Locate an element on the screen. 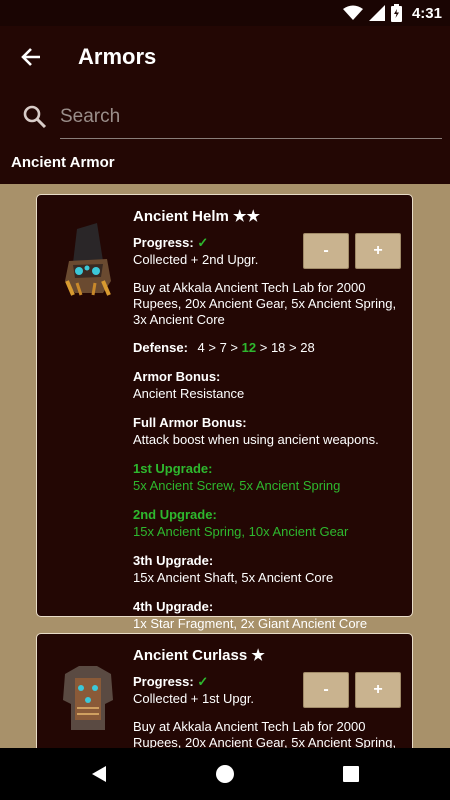 This screenshot has height=800, width=450. defense-row: Defense: 4 > 7 > 12 > 18 > 28 is located at coordinates (268, 348).